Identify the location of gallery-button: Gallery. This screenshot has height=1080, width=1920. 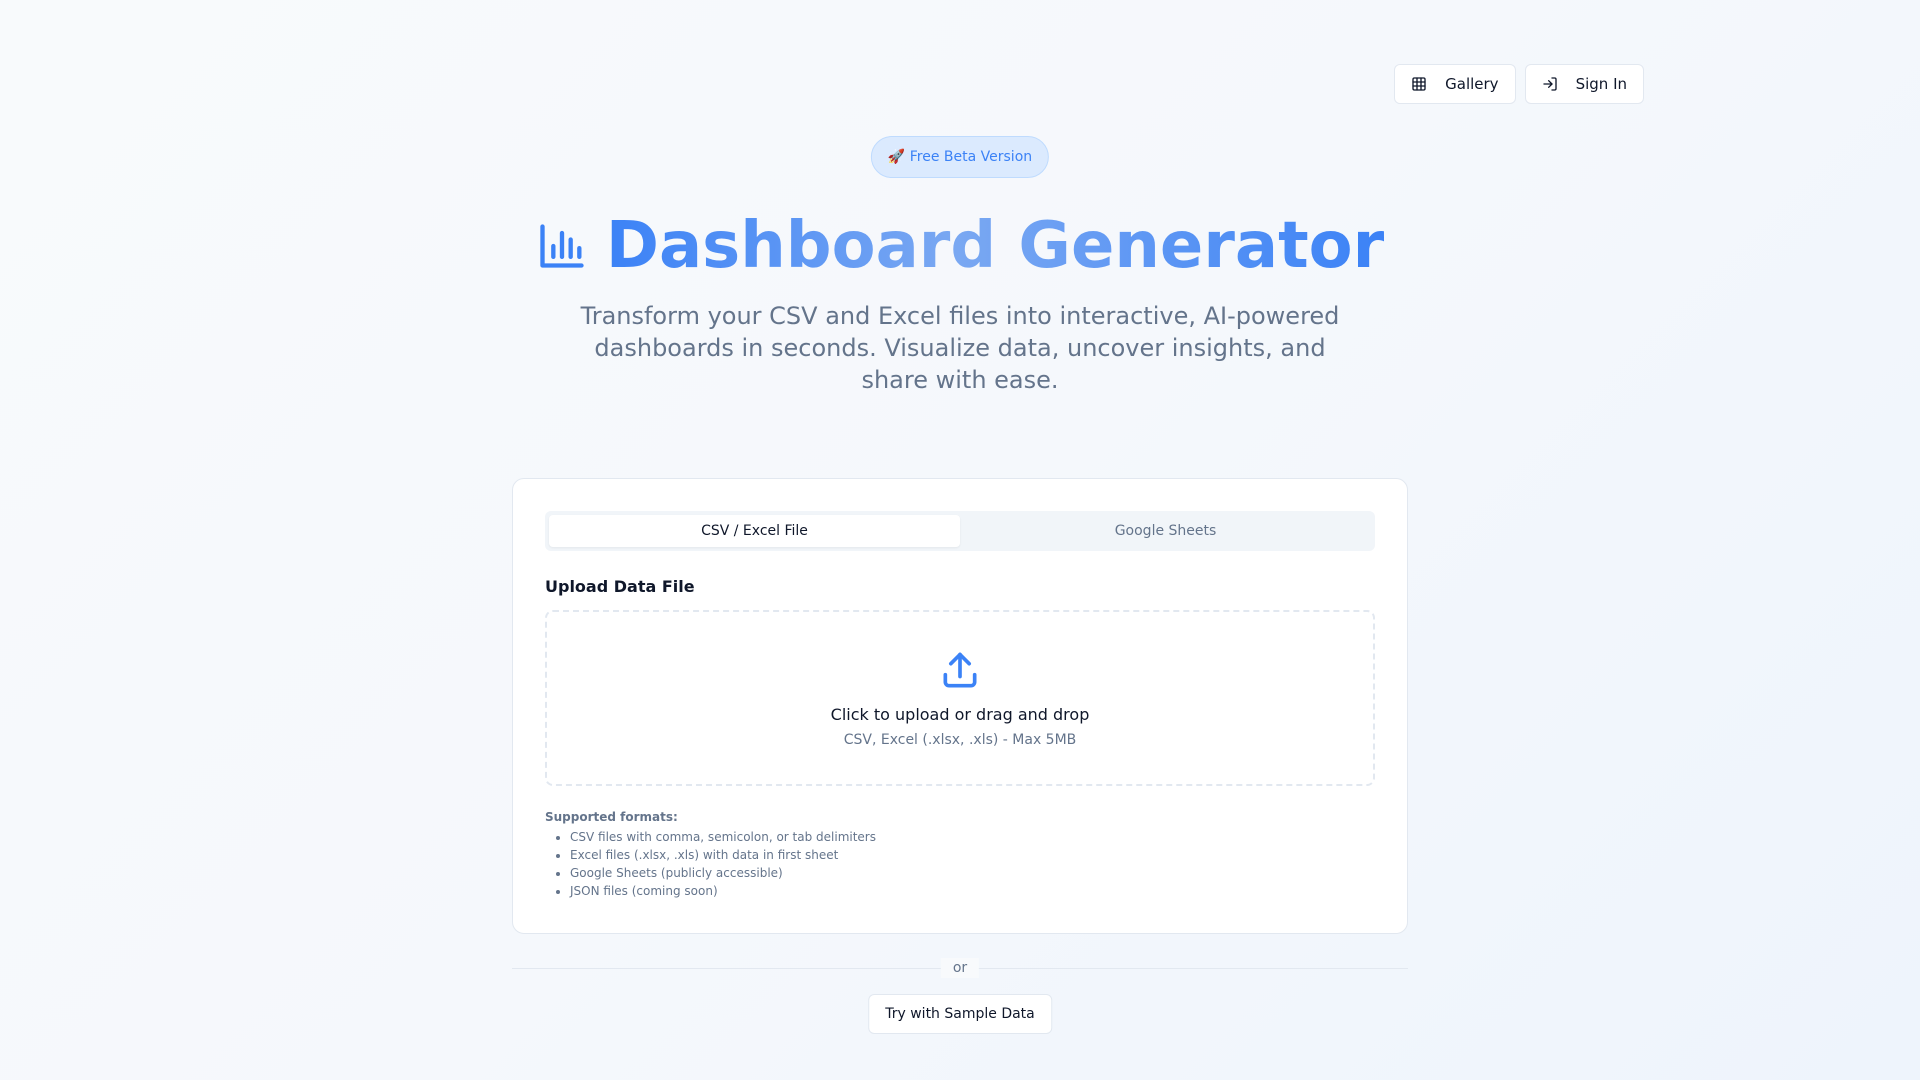
(1455, 84).